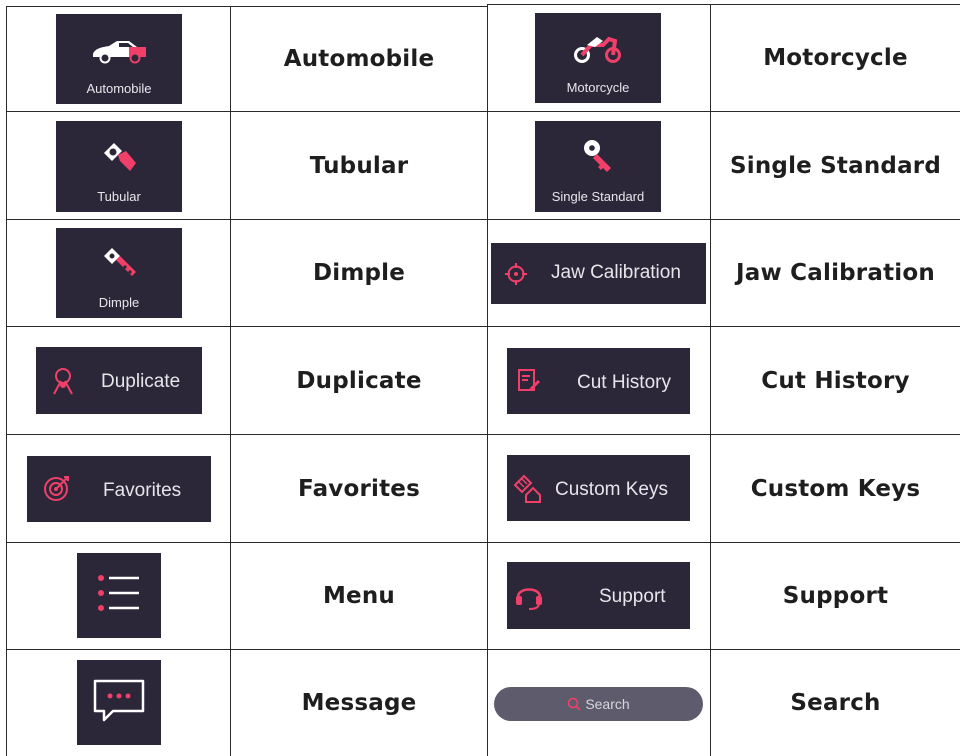  Describe the element at coordinates (835, 488) in the screenshot. I see `custom-keys-label: Custom Keys` at that location.